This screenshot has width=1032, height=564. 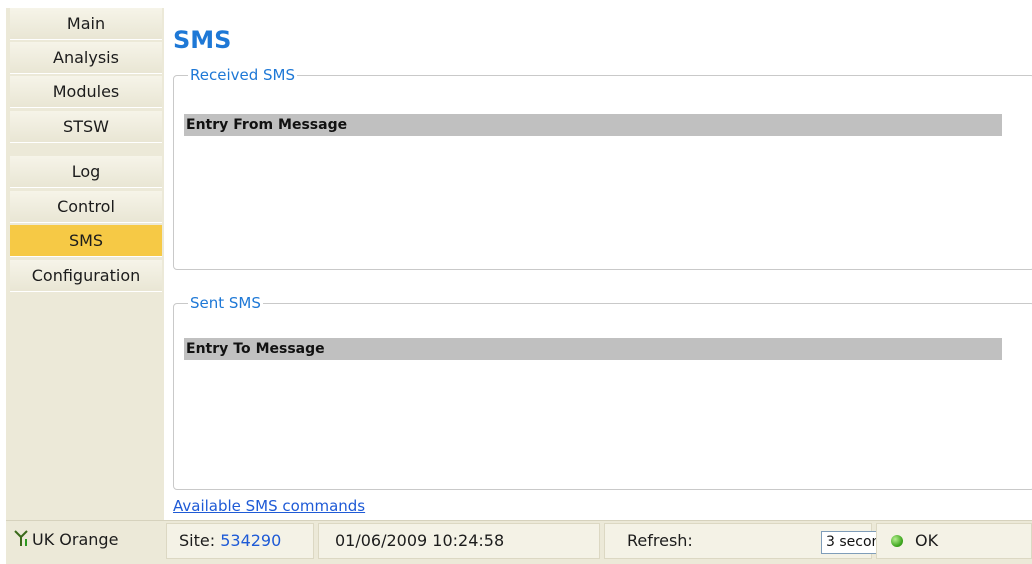 I want to click on site-cell: Site: 534290, so click(x=240, y=541).